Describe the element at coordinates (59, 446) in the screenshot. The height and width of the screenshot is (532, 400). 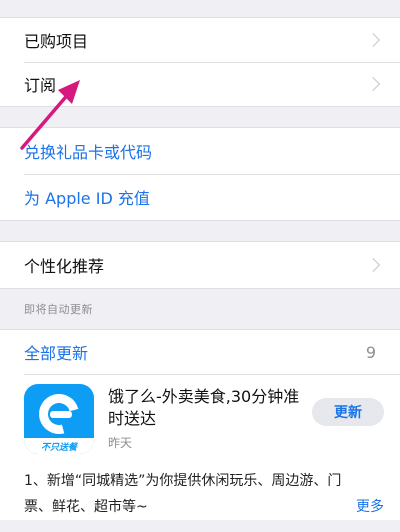
I see `app-icon-tag: 不只送餐` at that location.